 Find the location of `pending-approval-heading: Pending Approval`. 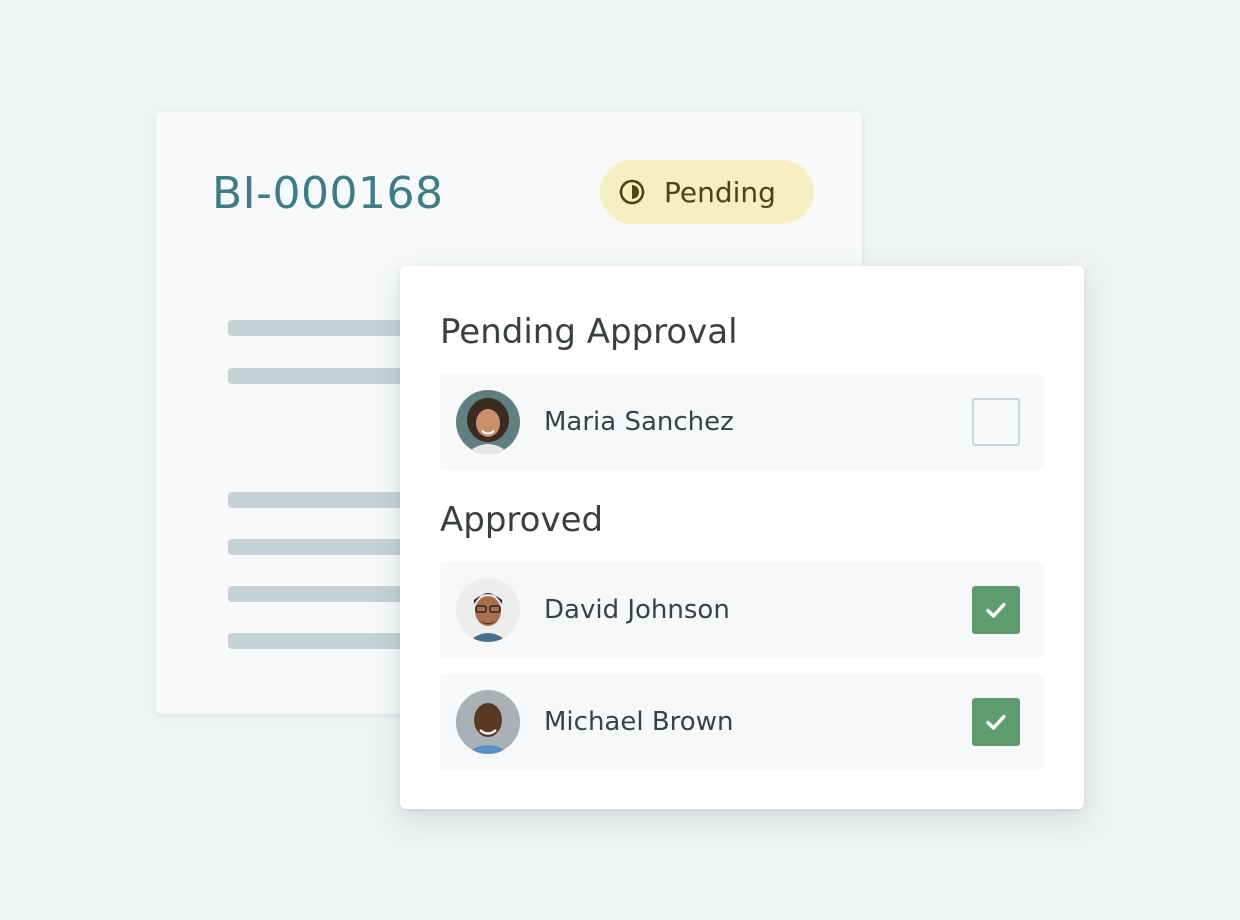

pending-approval-heading: Pending Approval is located at coordinates (589, 332).